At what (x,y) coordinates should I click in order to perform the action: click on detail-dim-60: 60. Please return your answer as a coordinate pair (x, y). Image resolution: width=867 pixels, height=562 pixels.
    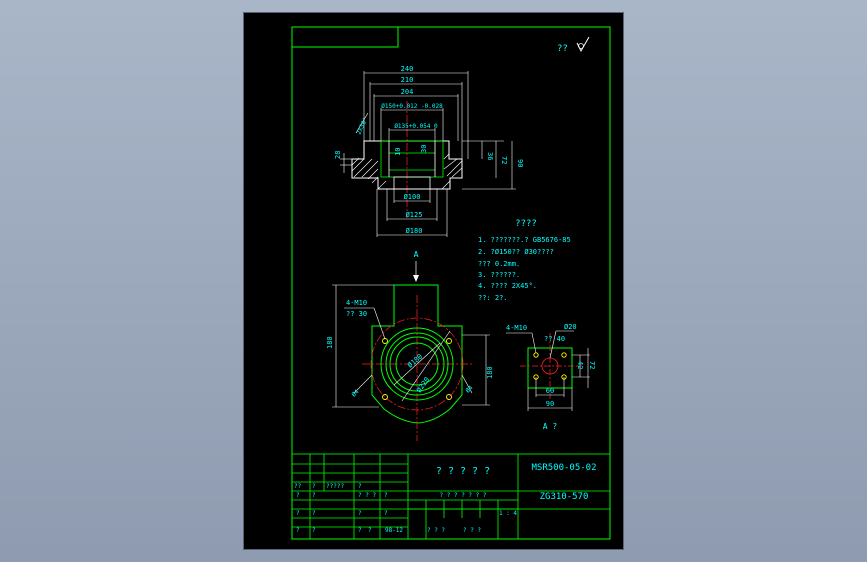
    Looking at the image, I should click on (550, 391).